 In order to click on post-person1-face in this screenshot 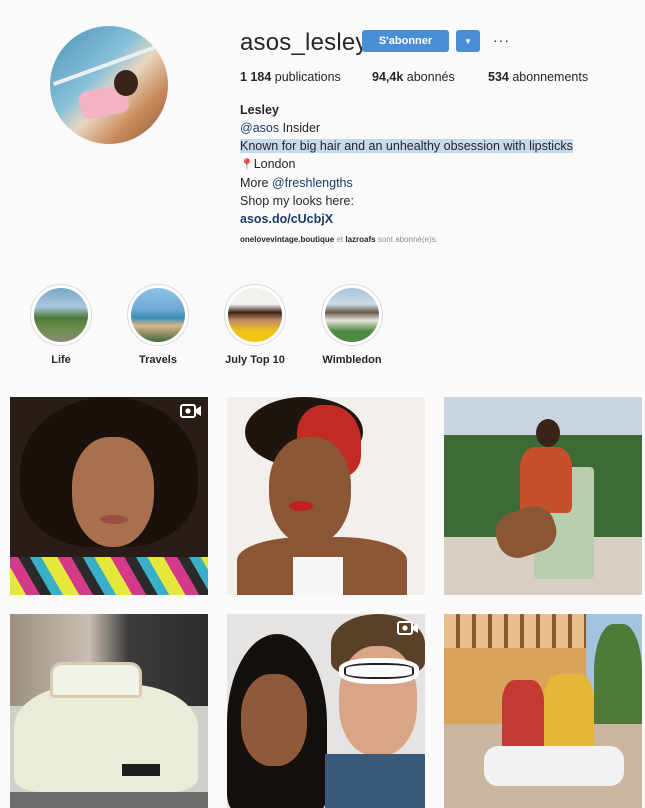, I will do `click(274, 720)`.